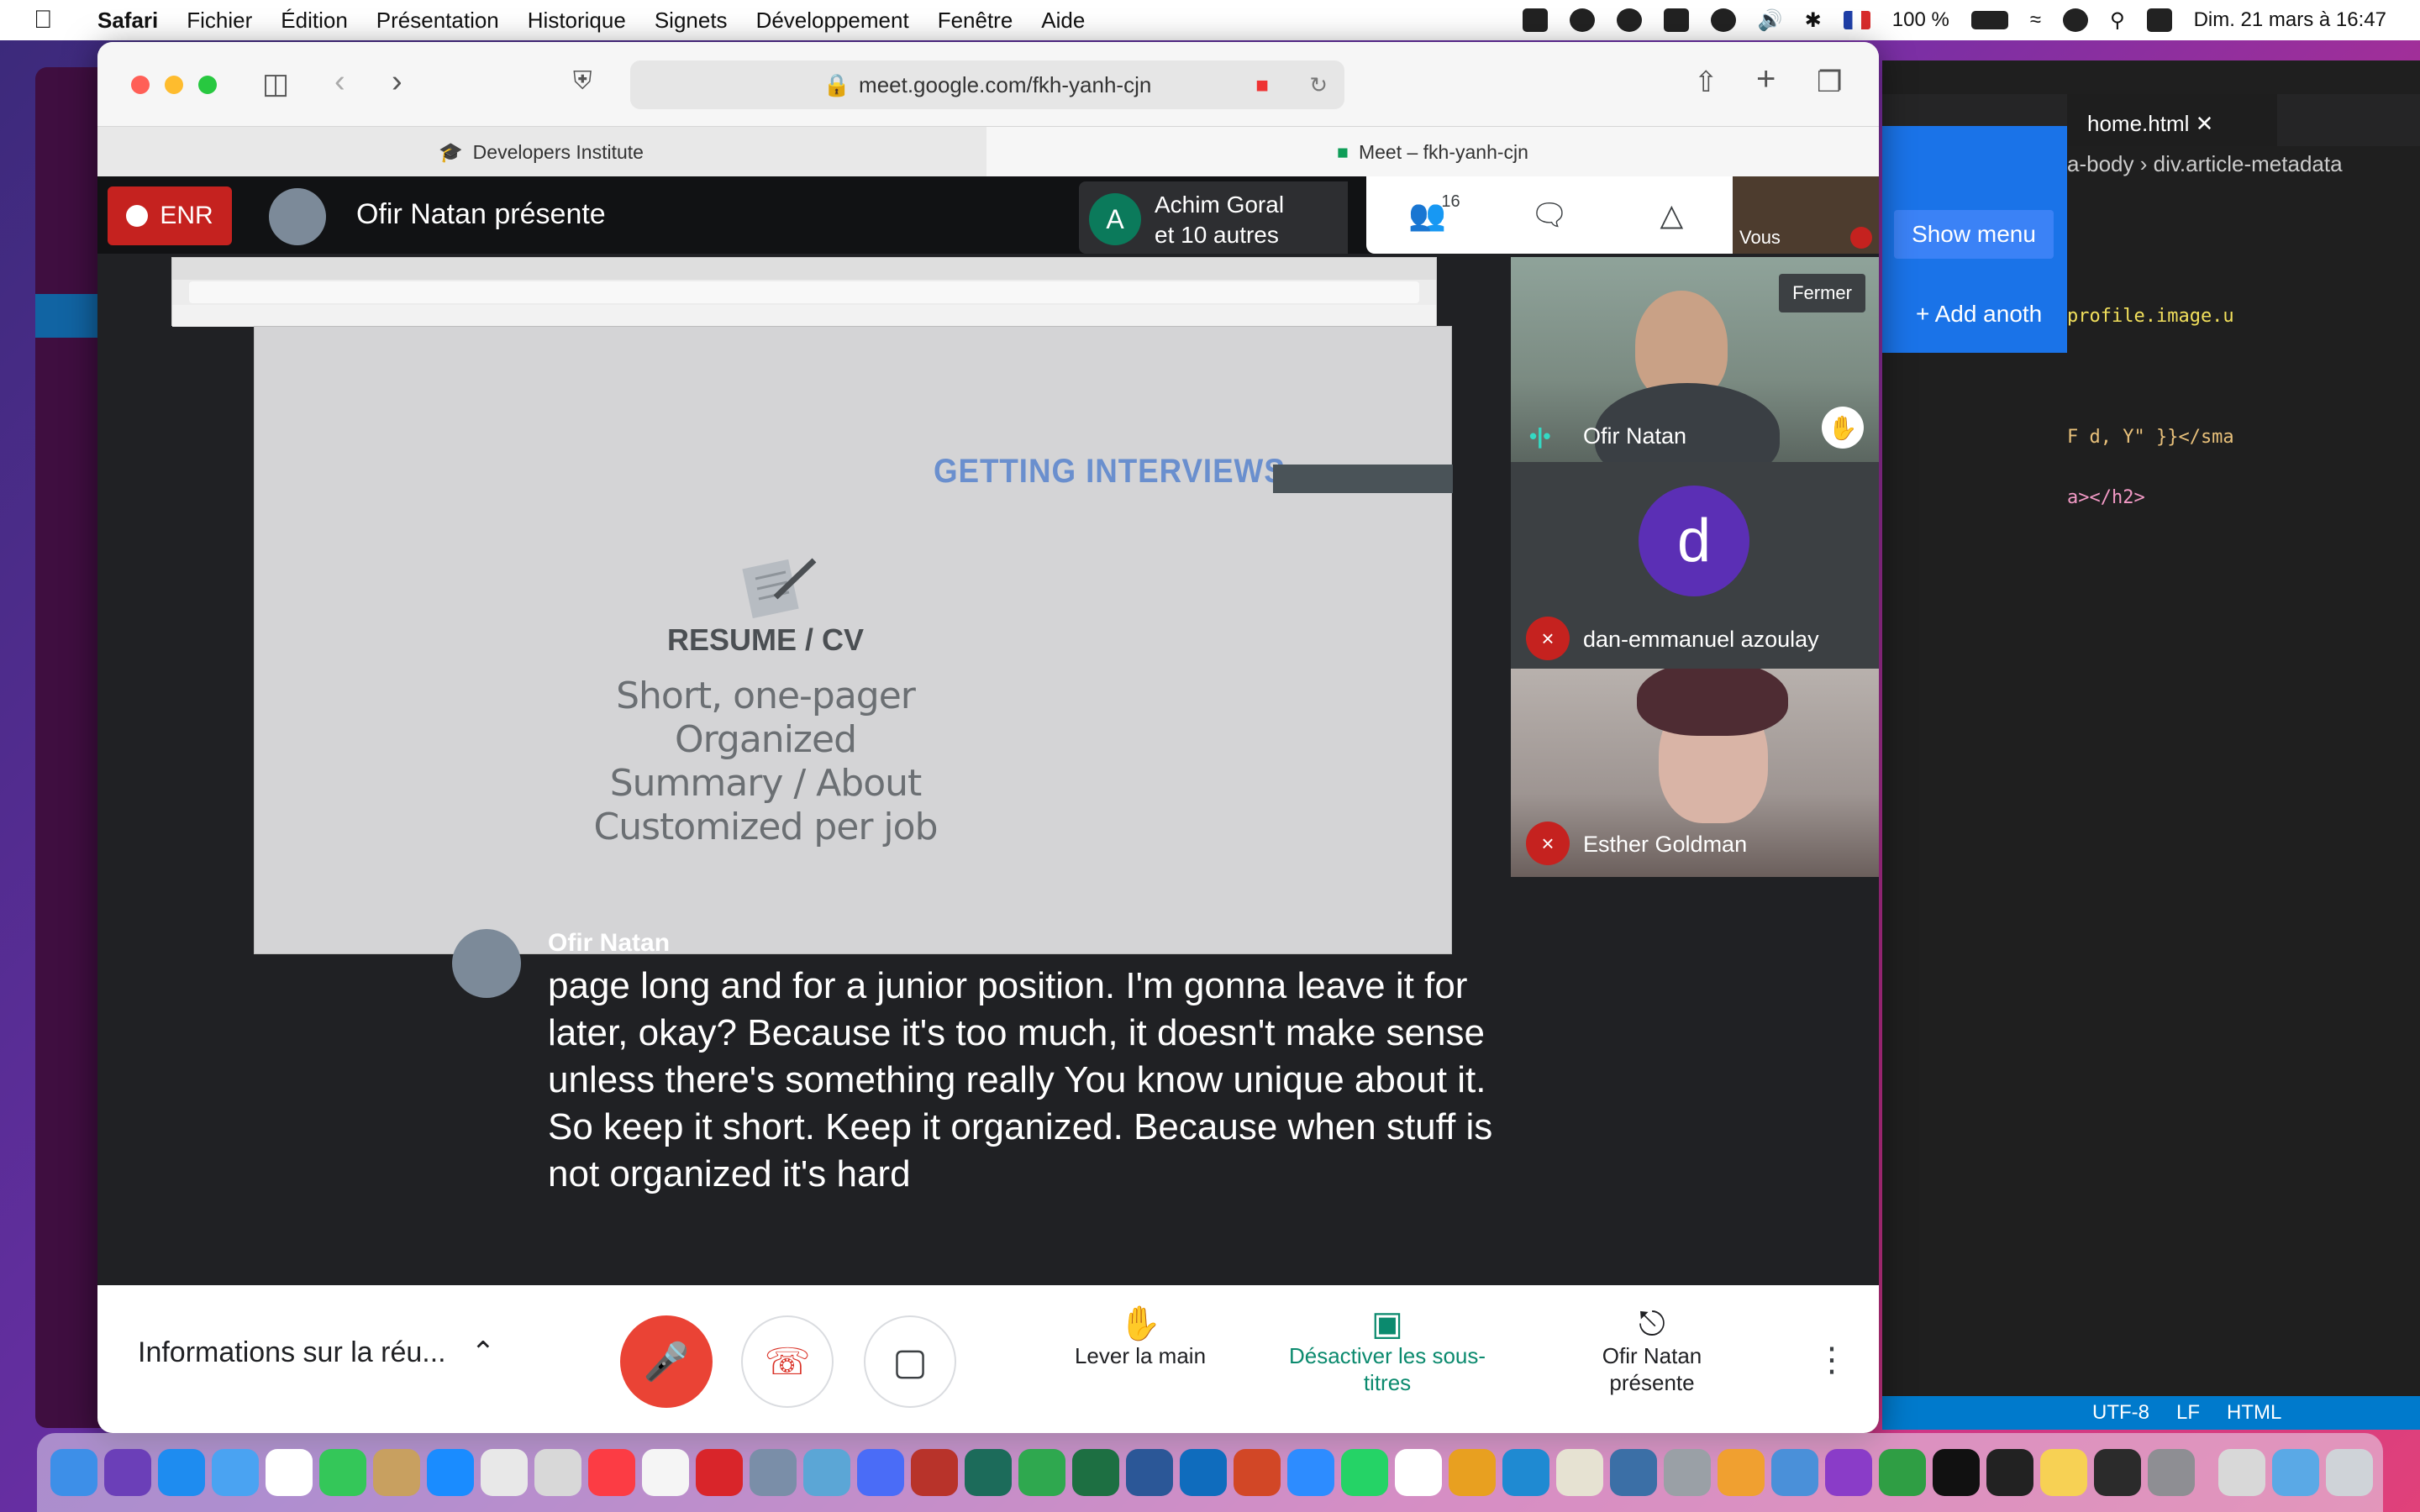 This screenshot has height=1512, width=2420. What do you see at coordinates (989, 1472) in the screenshot?
I see `time-machine-app-icon` at bounding box center [989, 1472].